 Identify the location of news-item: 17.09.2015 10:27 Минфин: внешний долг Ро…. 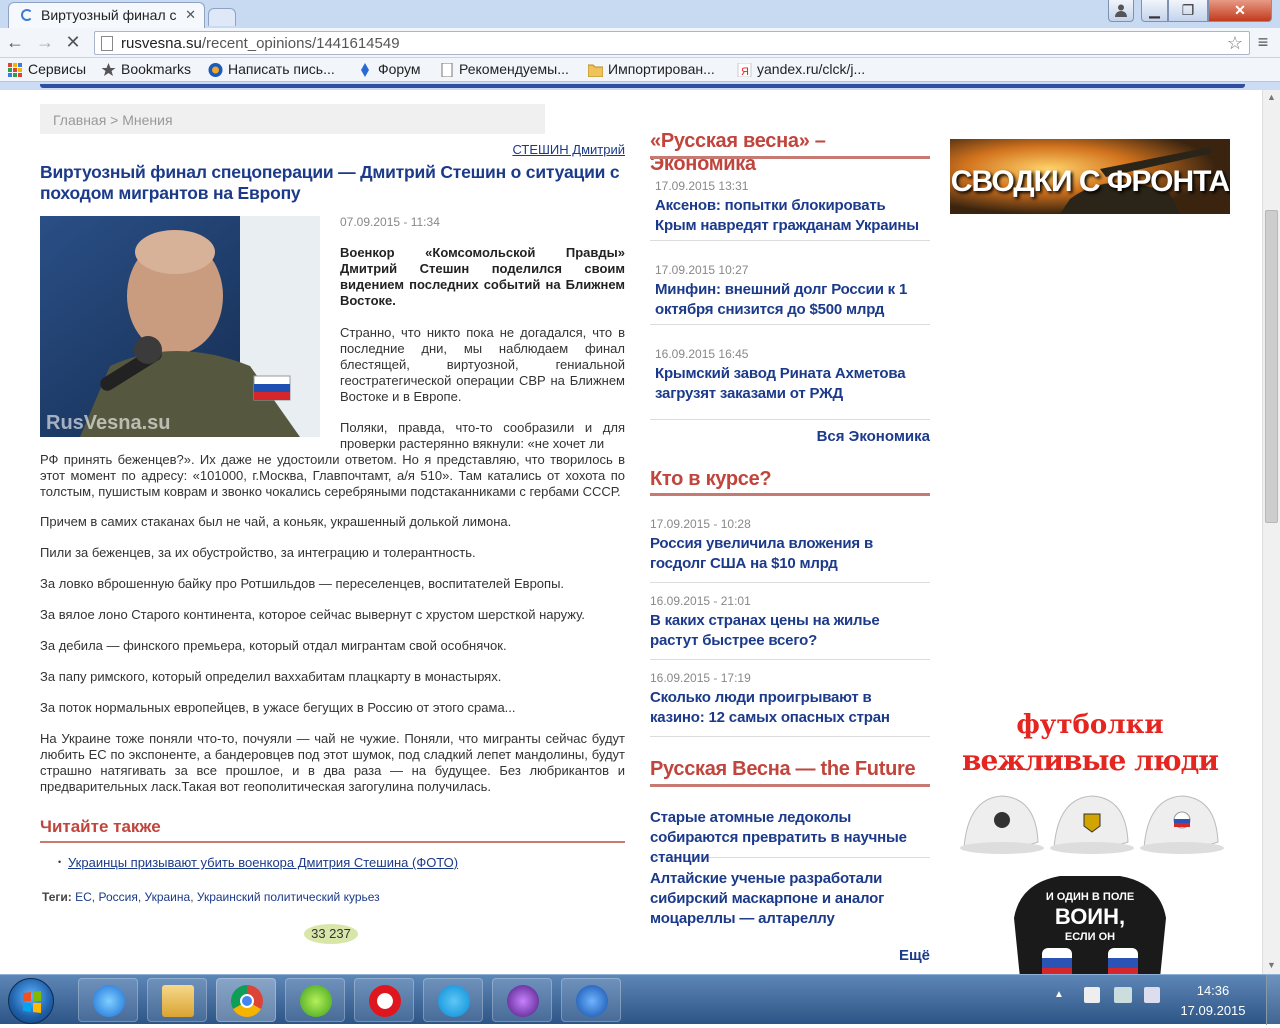
(790, 294).